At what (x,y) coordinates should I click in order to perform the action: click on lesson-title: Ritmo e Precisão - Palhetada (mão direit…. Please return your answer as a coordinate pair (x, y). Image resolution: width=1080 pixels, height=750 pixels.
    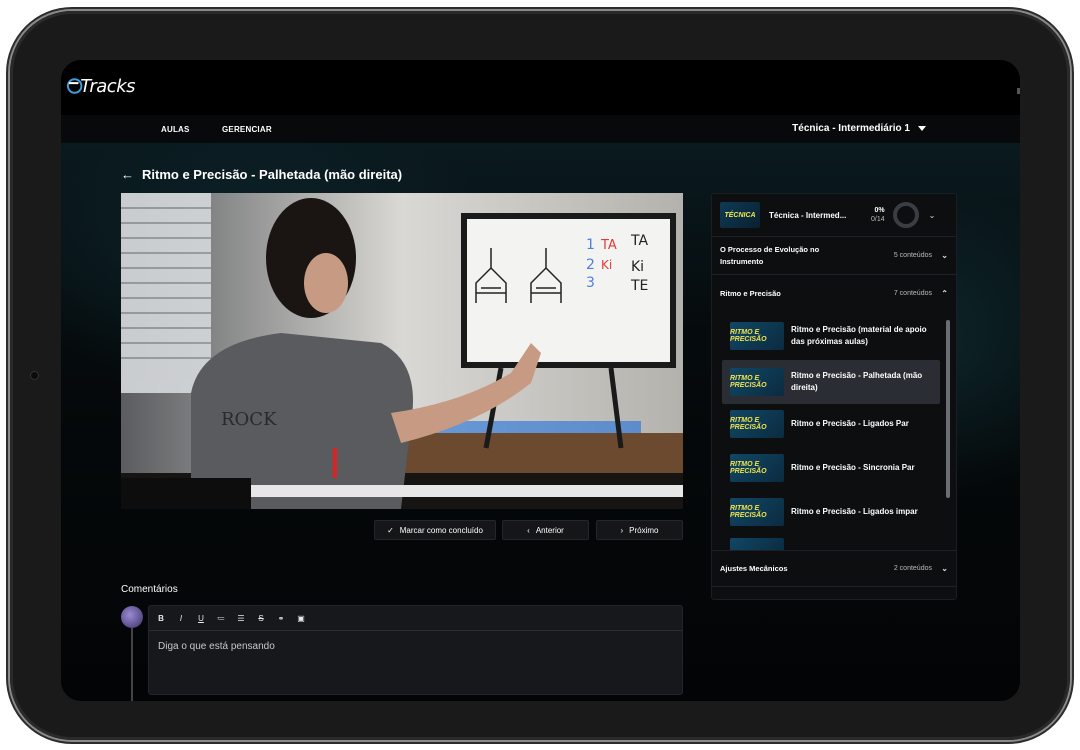
    Looking at the image, I should click on (272, 174).